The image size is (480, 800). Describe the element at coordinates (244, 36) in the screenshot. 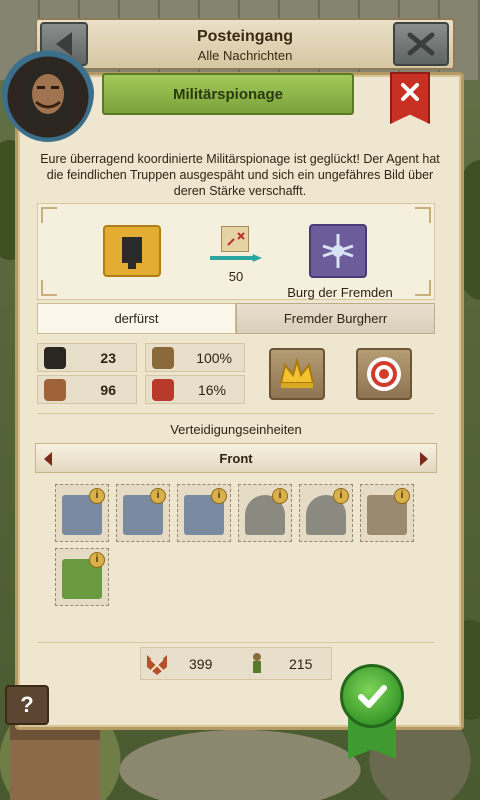

I see `inbox-title: Posteingang` at that location.